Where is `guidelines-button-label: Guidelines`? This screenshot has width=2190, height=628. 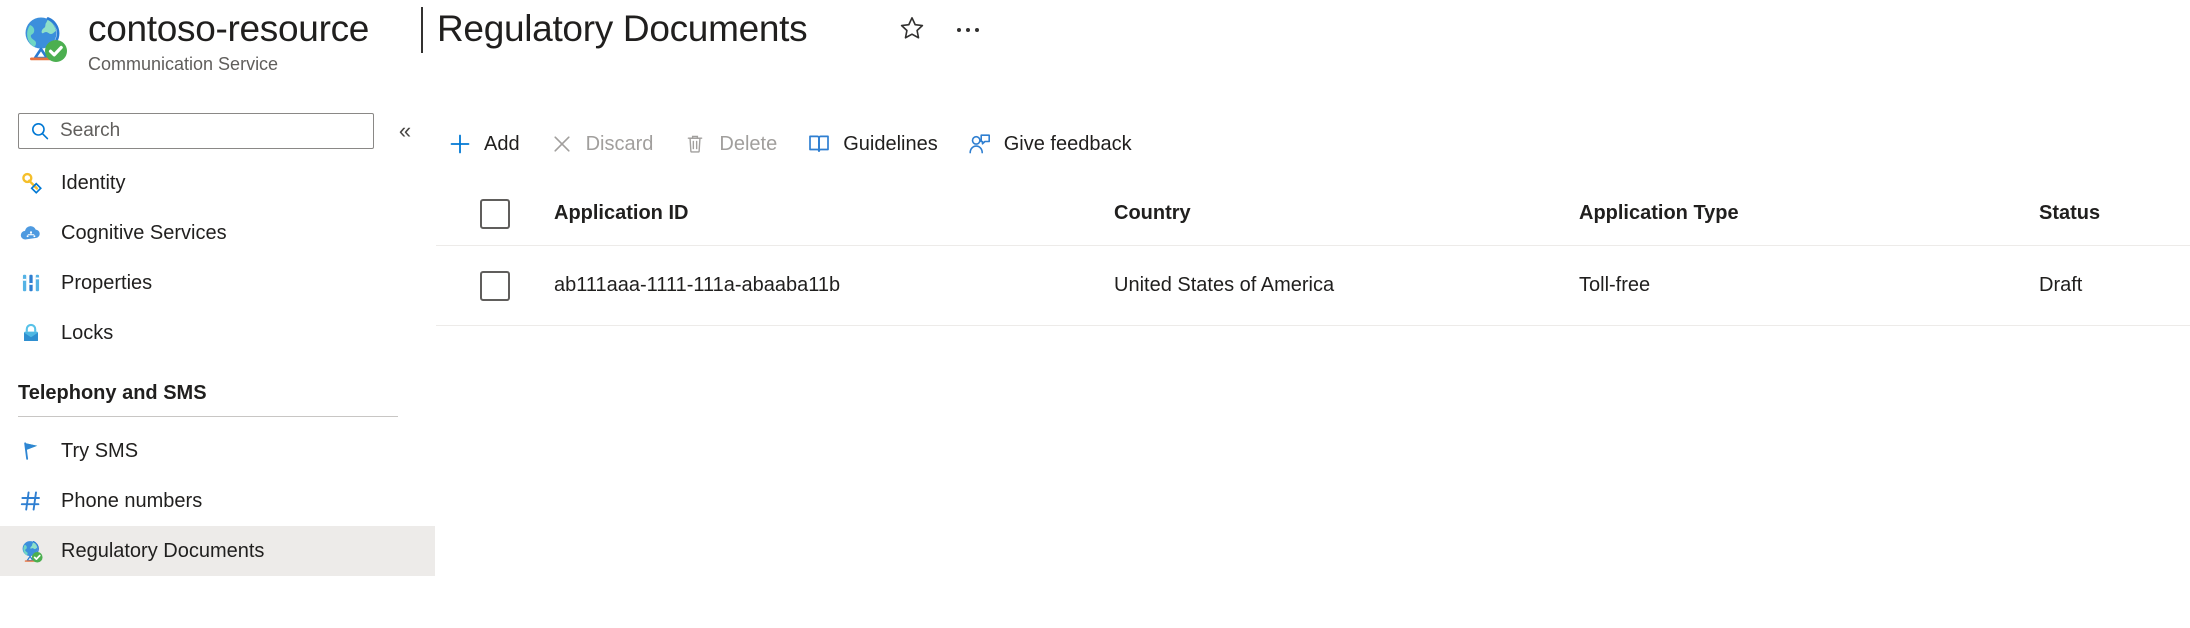
guidelines-button-label: Guidelines is located at coordinates (890, 143).